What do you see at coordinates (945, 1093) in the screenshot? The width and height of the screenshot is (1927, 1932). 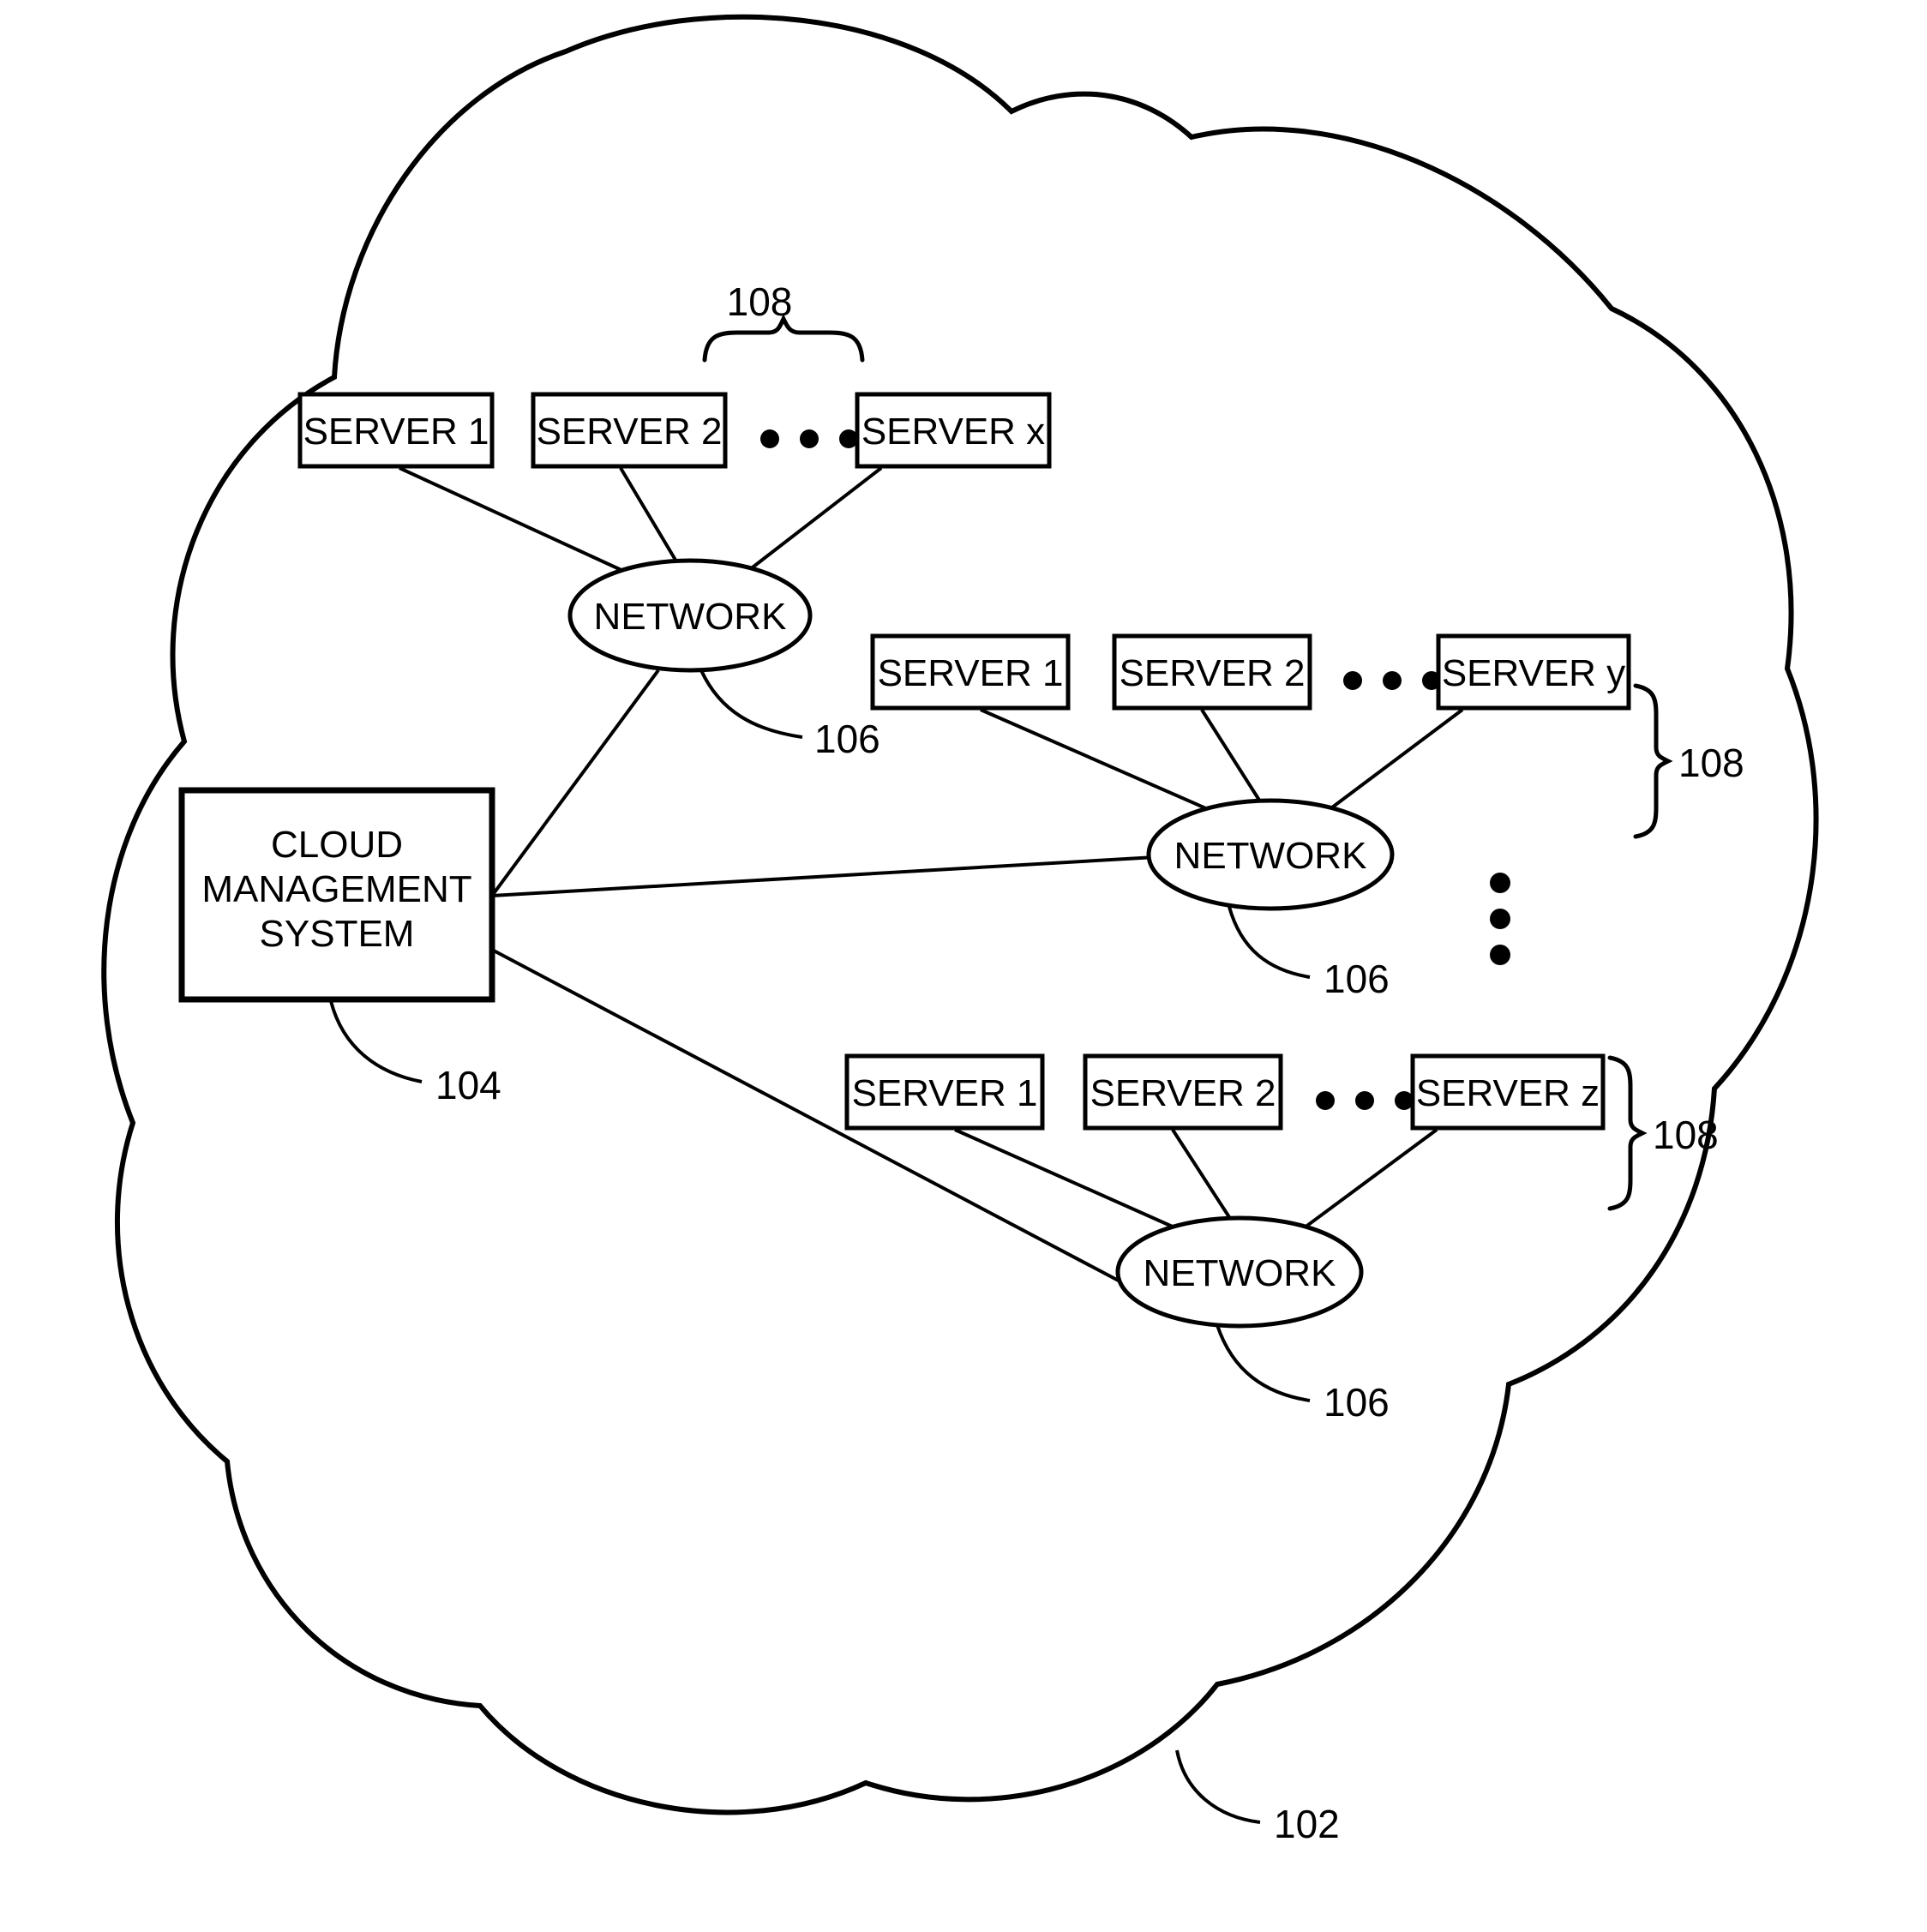 I see `server-label-g3-s1: SERVER 1` at bounding box center [945, 1093].